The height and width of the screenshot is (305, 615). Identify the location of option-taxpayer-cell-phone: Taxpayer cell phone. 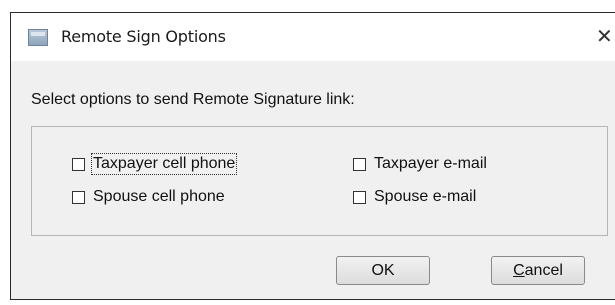
(155, 164).